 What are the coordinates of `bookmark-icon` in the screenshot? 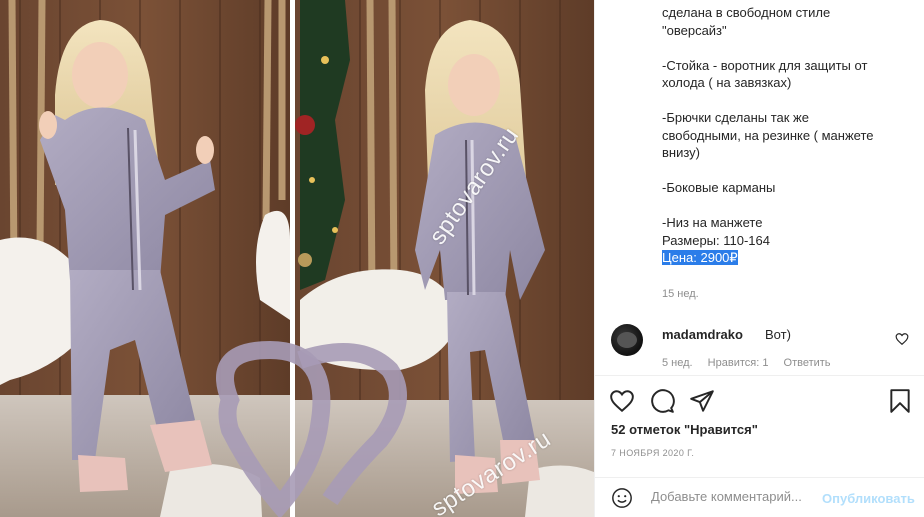 It's located at (900, 401).